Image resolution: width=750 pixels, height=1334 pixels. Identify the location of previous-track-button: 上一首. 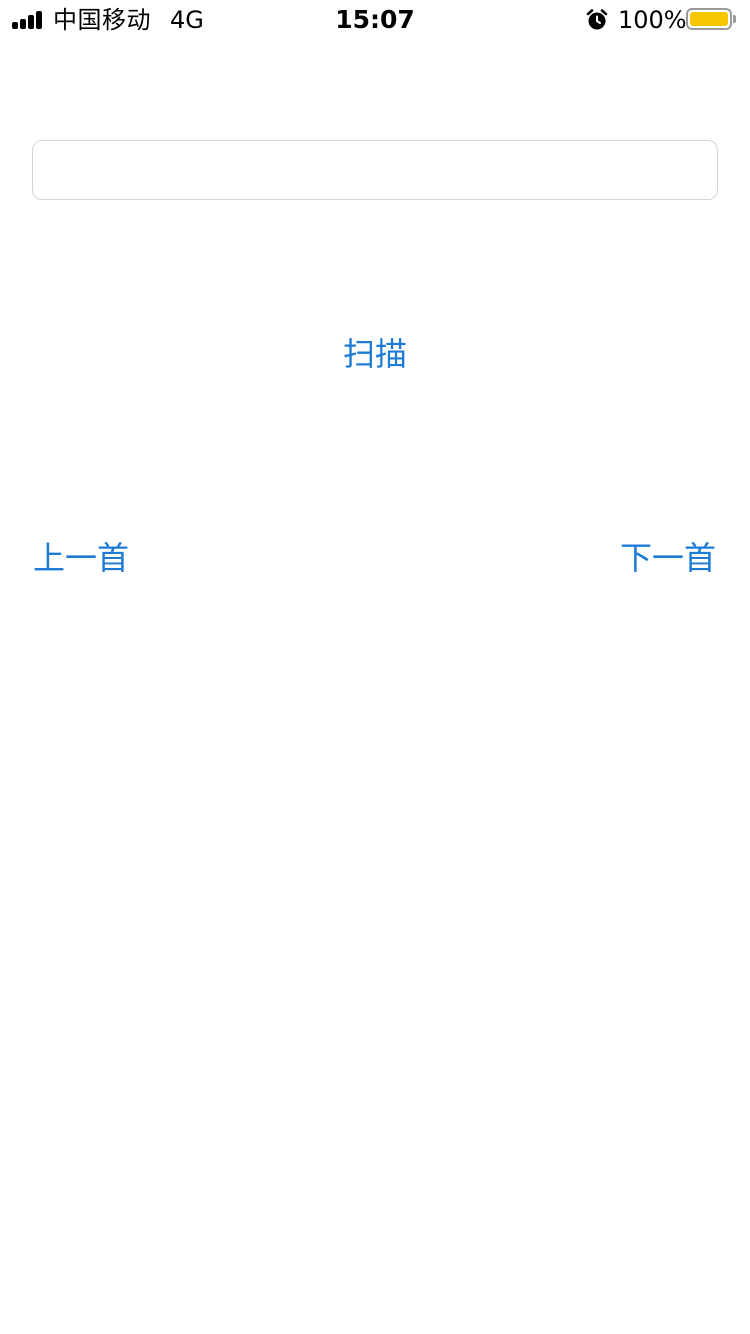
(81, 558).